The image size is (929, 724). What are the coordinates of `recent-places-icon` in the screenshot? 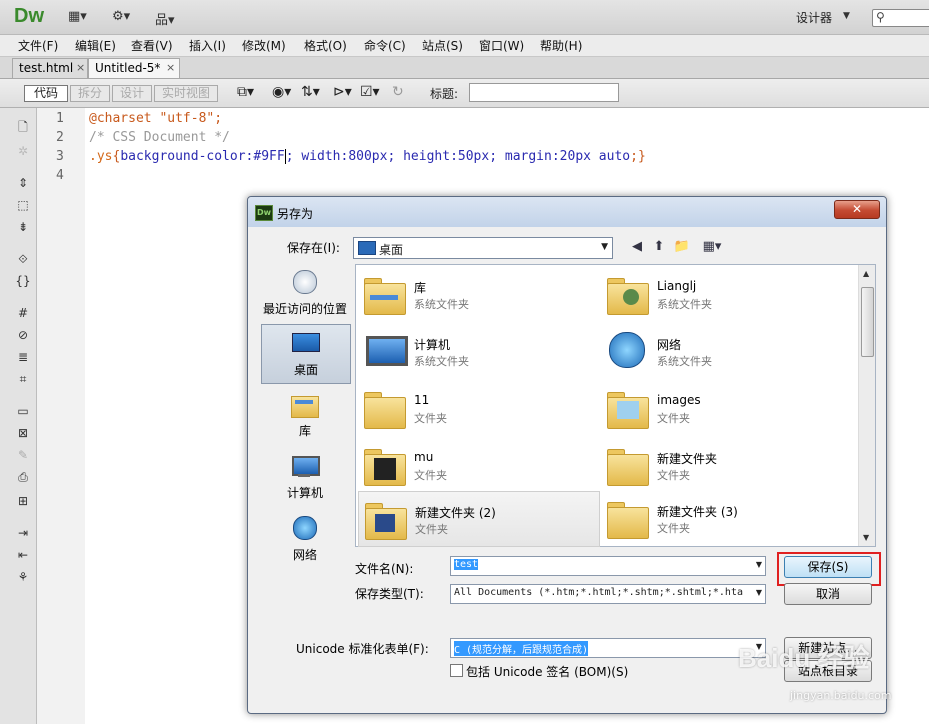 It's located at (304, 281).